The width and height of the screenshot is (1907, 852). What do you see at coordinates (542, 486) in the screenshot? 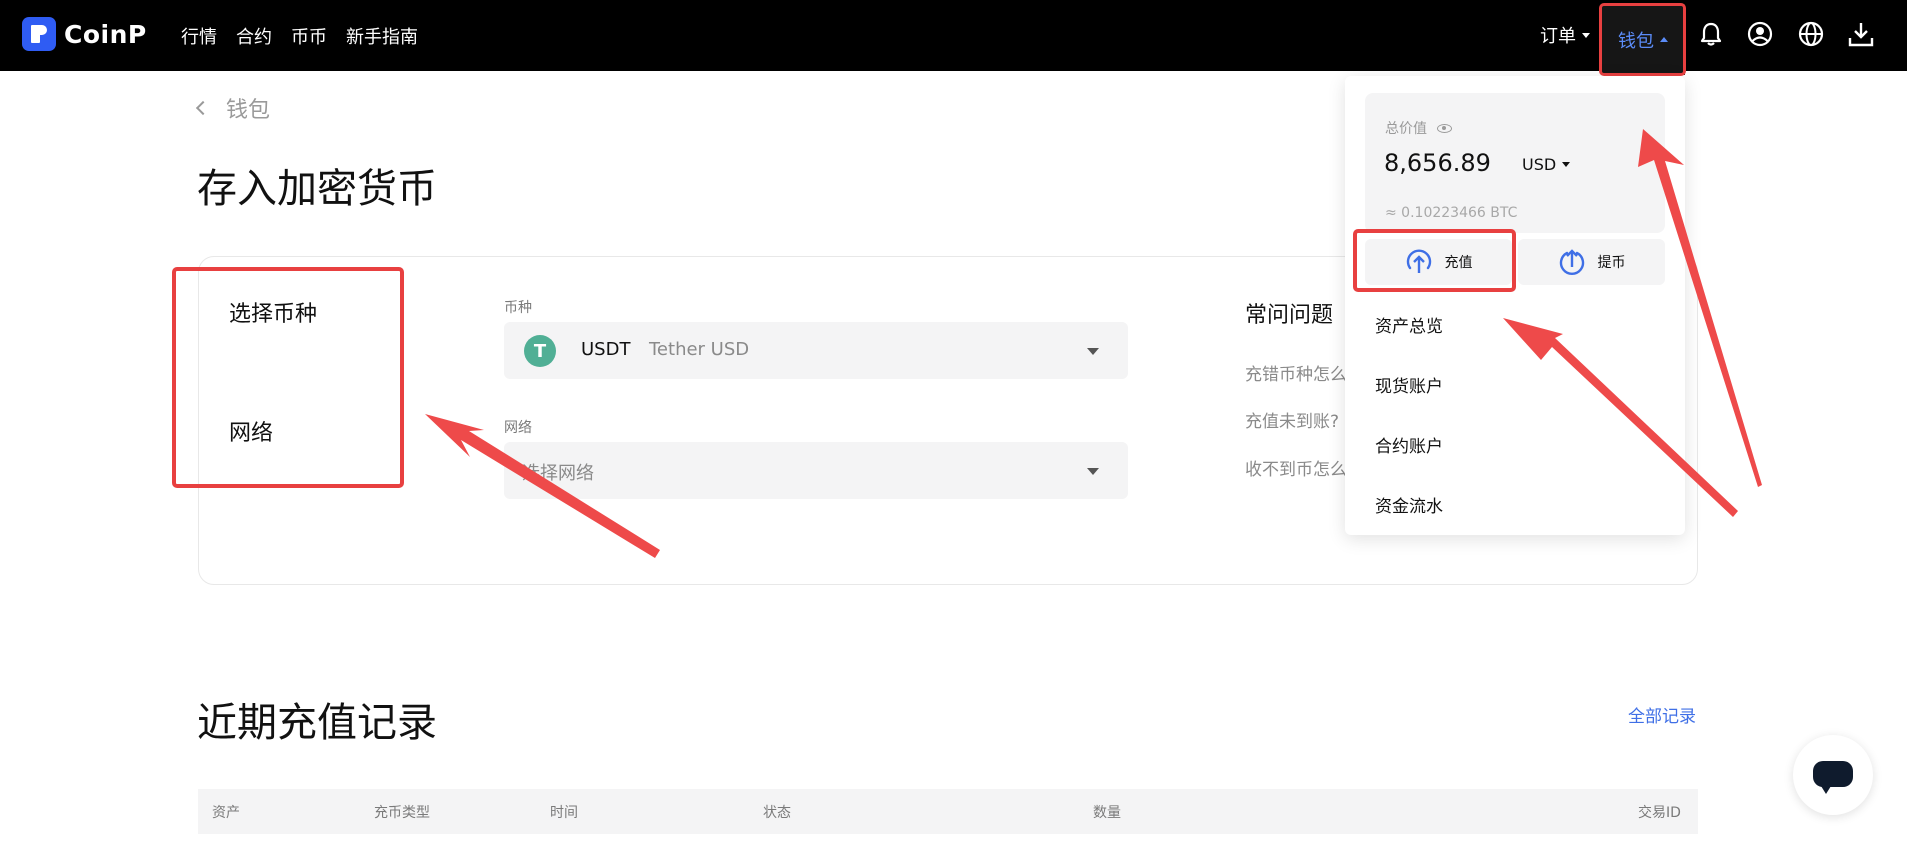
I see `arrow-to-steps` at bounding box center [542, 486].